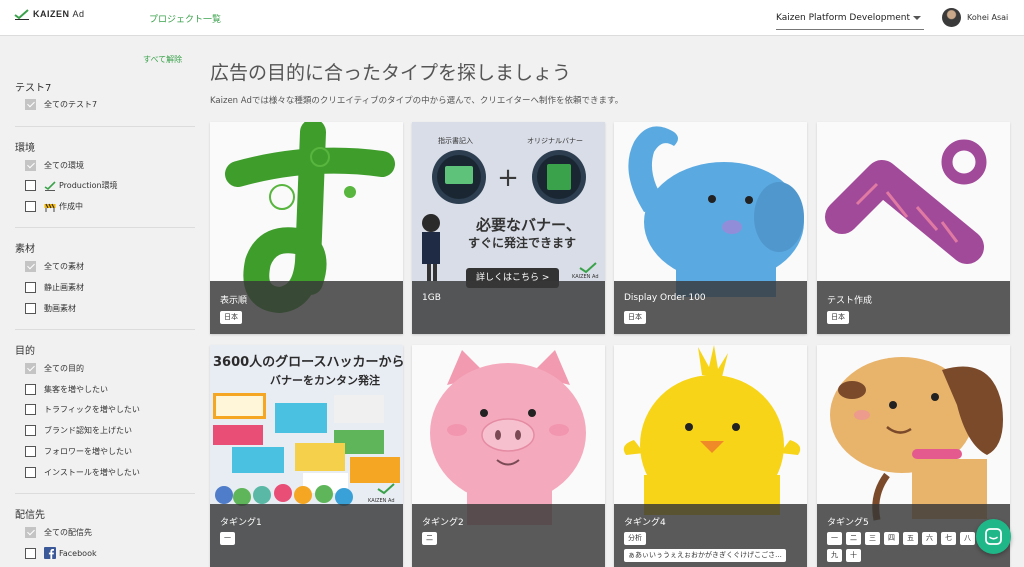  I want to click on chat-button, so click(993, 536).